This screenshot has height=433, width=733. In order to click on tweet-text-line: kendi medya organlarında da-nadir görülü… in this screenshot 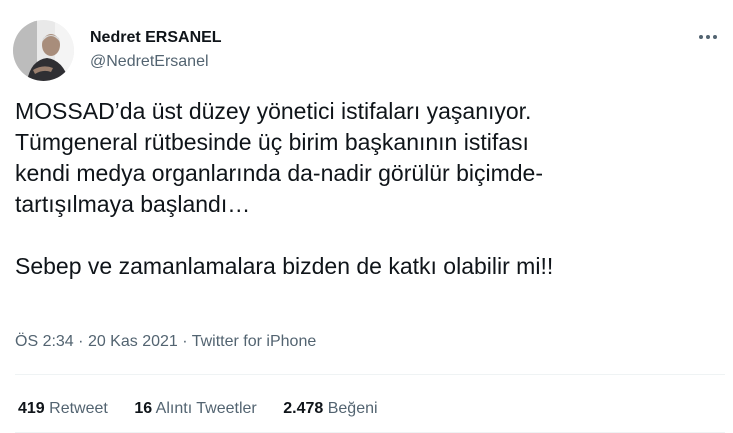, I will do `click(279, 173)`.